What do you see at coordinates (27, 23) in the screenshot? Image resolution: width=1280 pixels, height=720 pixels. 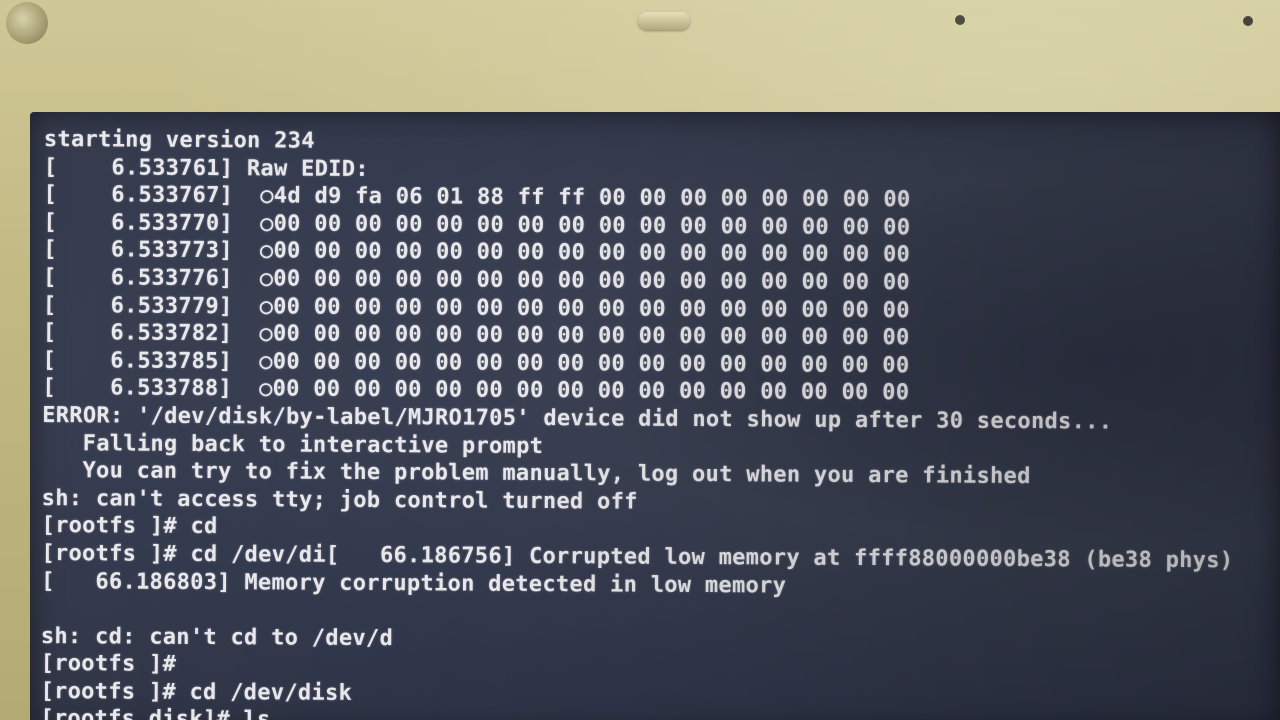 I see `webcam-icon` at bounding box center [27, 23].